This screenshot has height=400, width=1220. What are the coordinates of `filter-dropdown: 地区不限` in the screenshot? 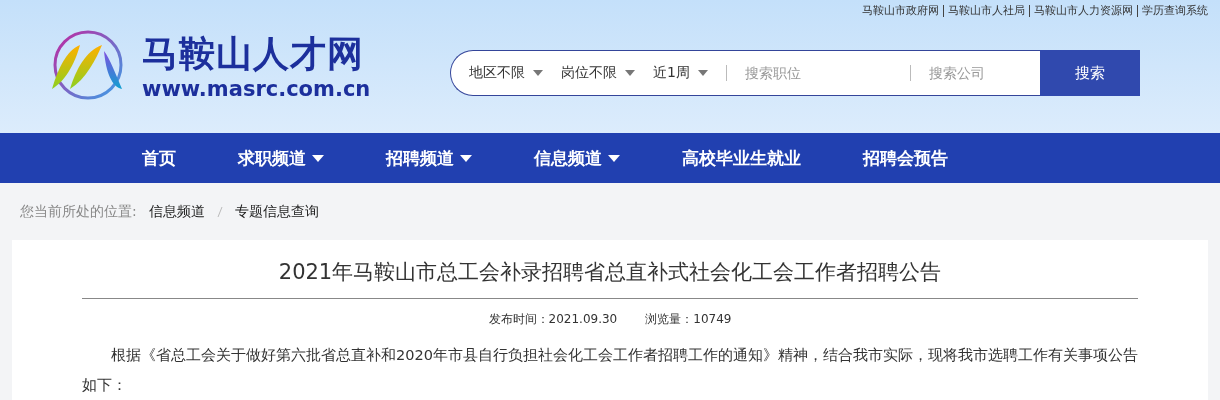 It's located at (497, 73).